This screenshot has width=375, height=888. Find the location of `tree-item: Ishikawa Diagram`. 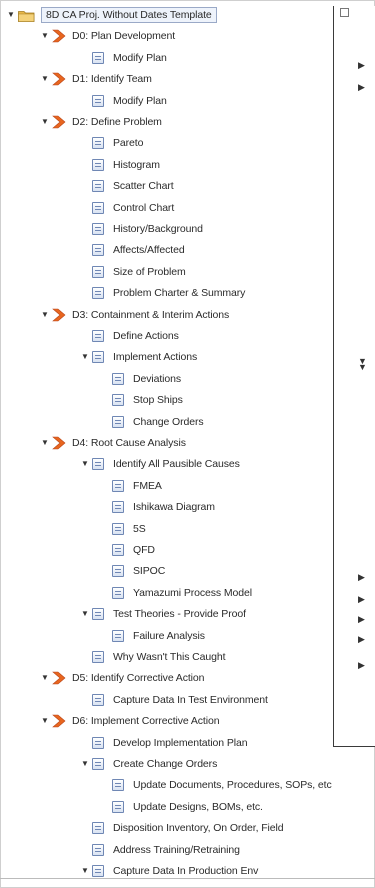

tree-item: Ishikawa Diagram is located at coordinates (163, 507).